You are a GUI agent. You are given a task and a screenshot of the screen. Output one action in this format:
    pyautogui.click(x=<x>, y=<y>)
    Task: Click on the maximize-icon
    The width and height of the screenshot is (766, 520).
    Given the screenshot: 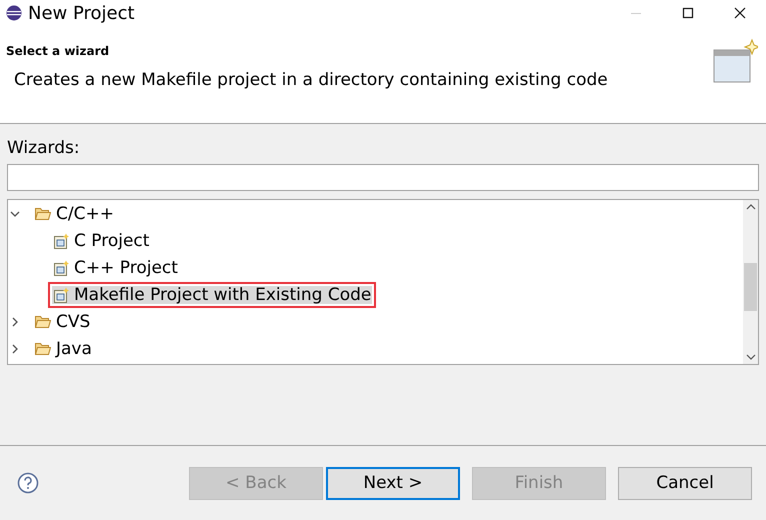 What is the action you would take?
    pyautogui.click(x=688, y=13)
    